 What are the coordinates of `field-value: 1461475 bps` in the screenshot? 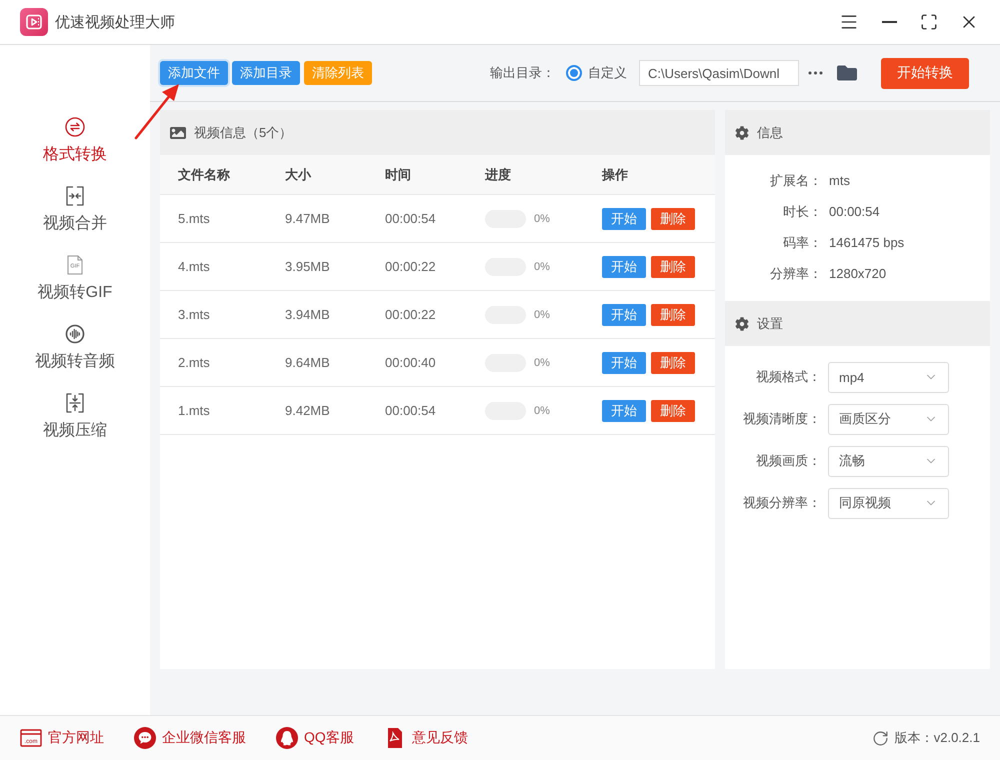 It's located at (866, 242).